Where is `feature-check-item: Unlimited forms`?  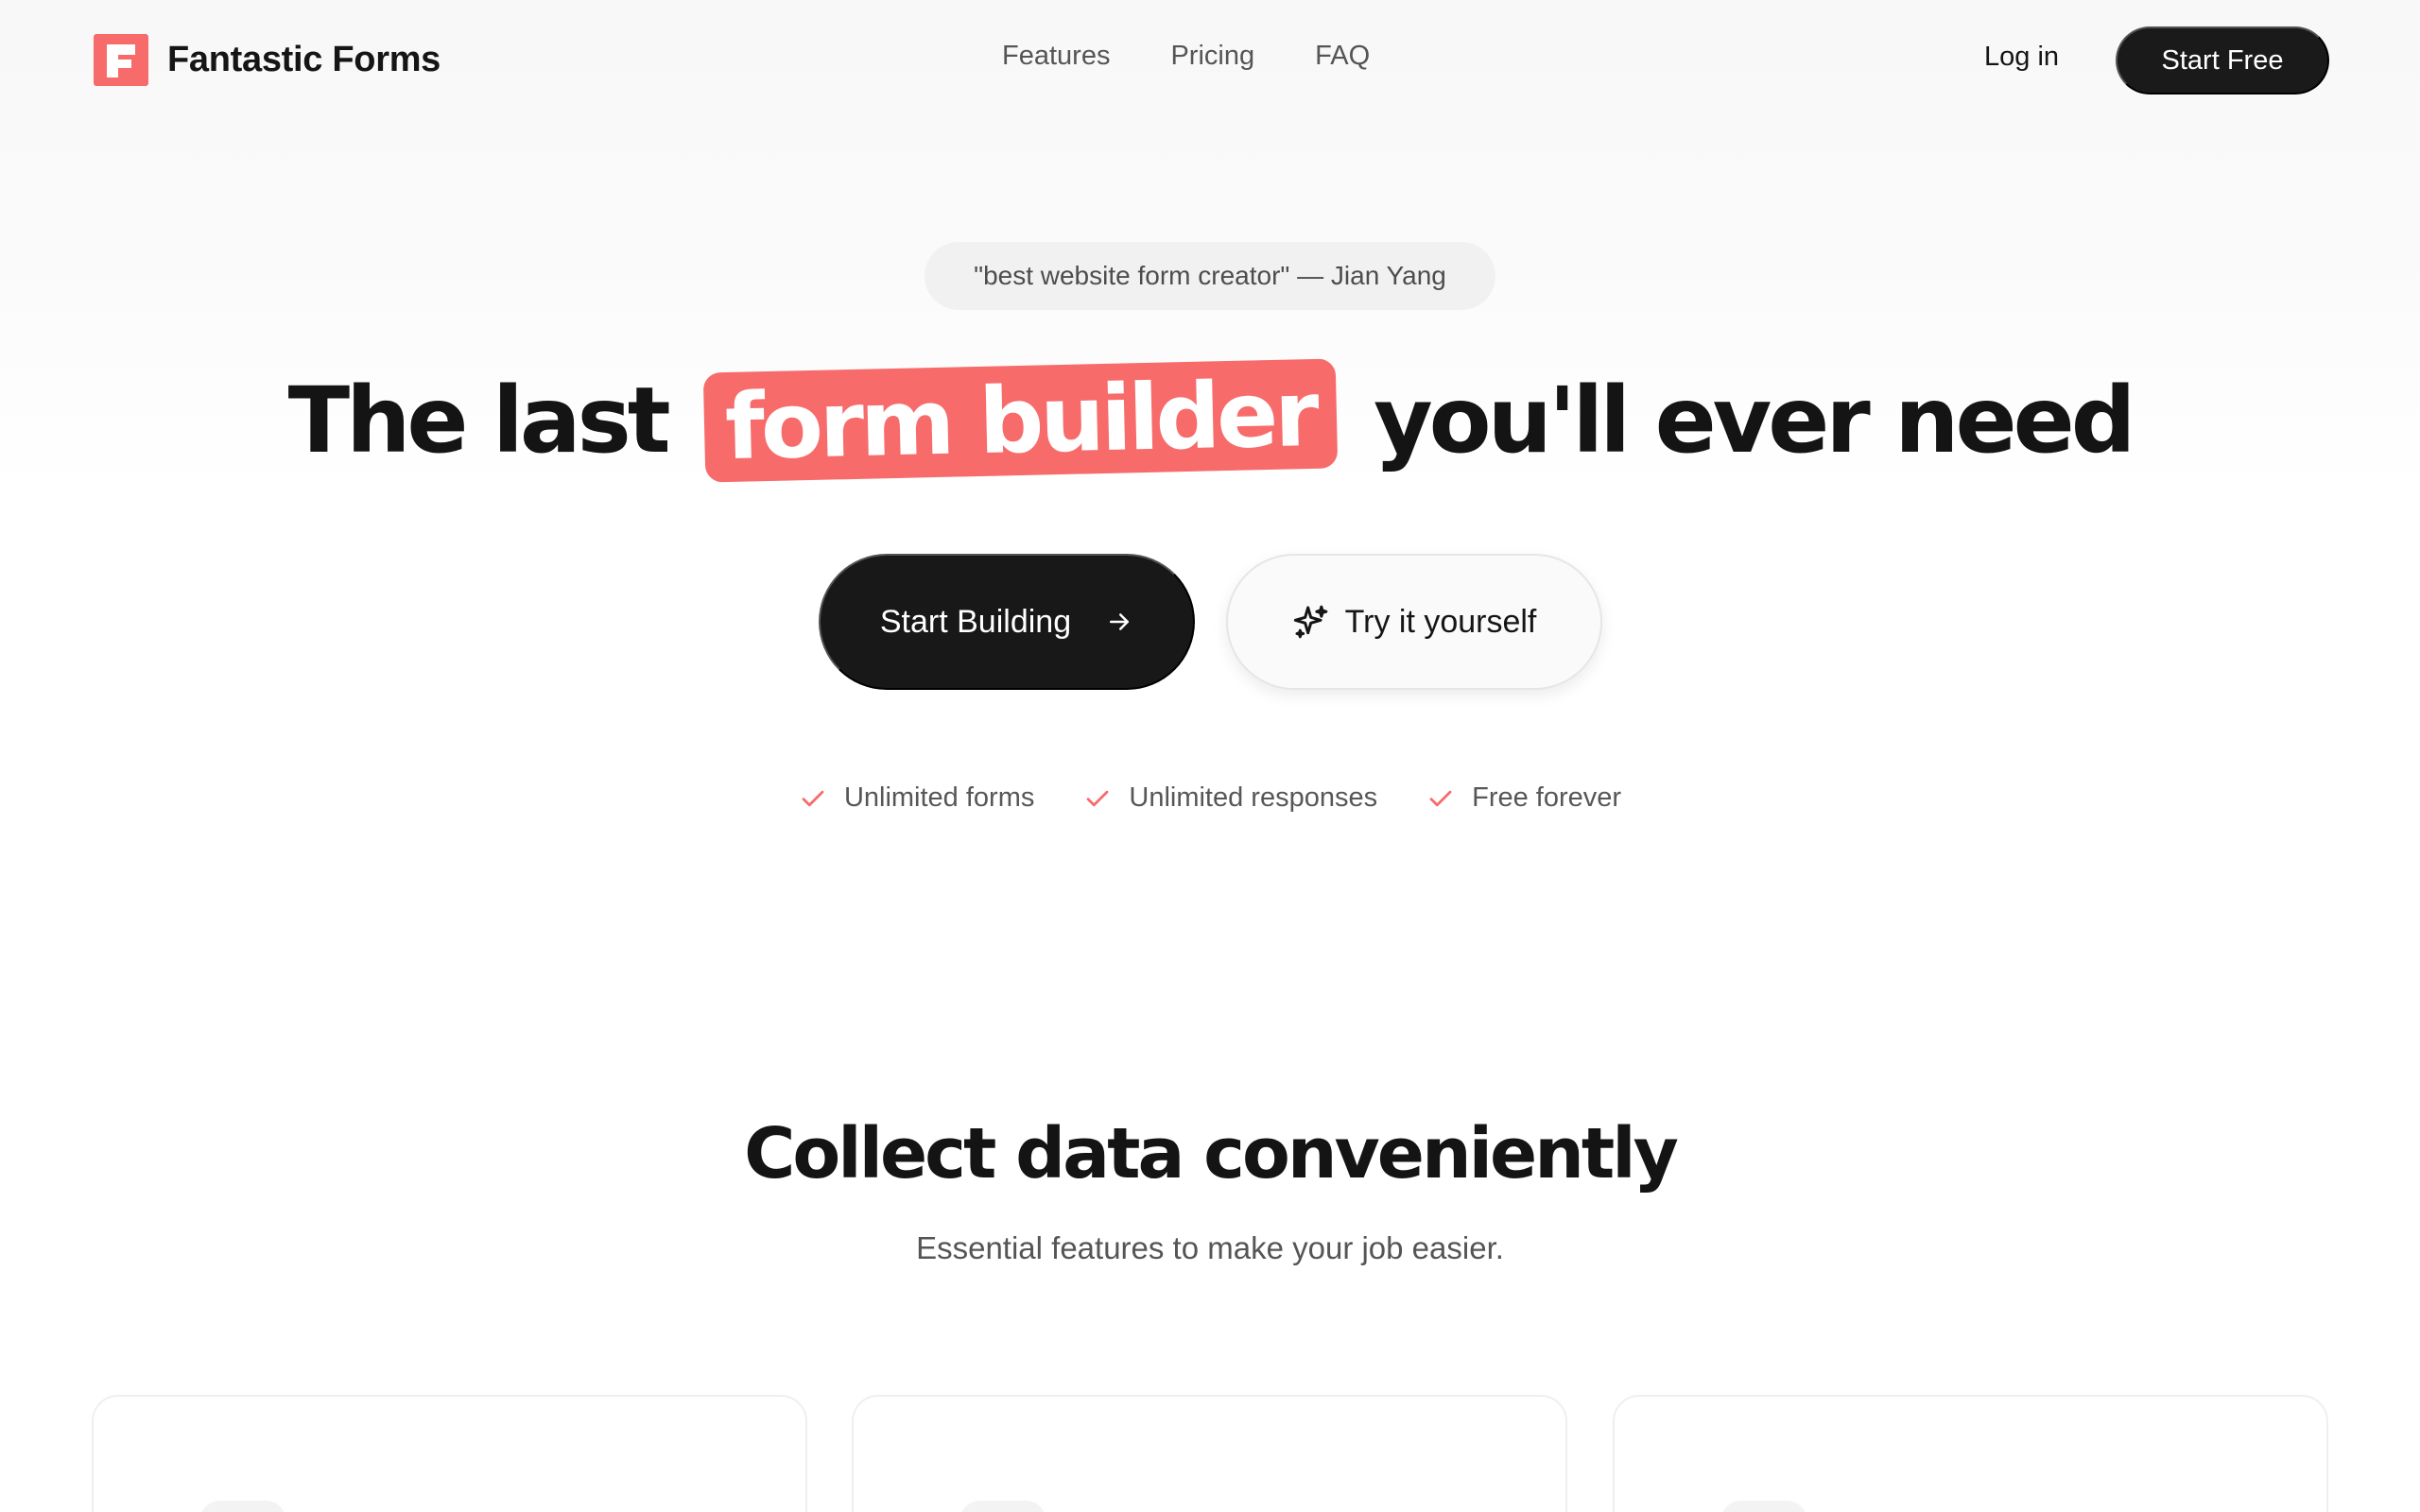 feature-check-item: Unlimited forms is located at coordinates (916, 798).